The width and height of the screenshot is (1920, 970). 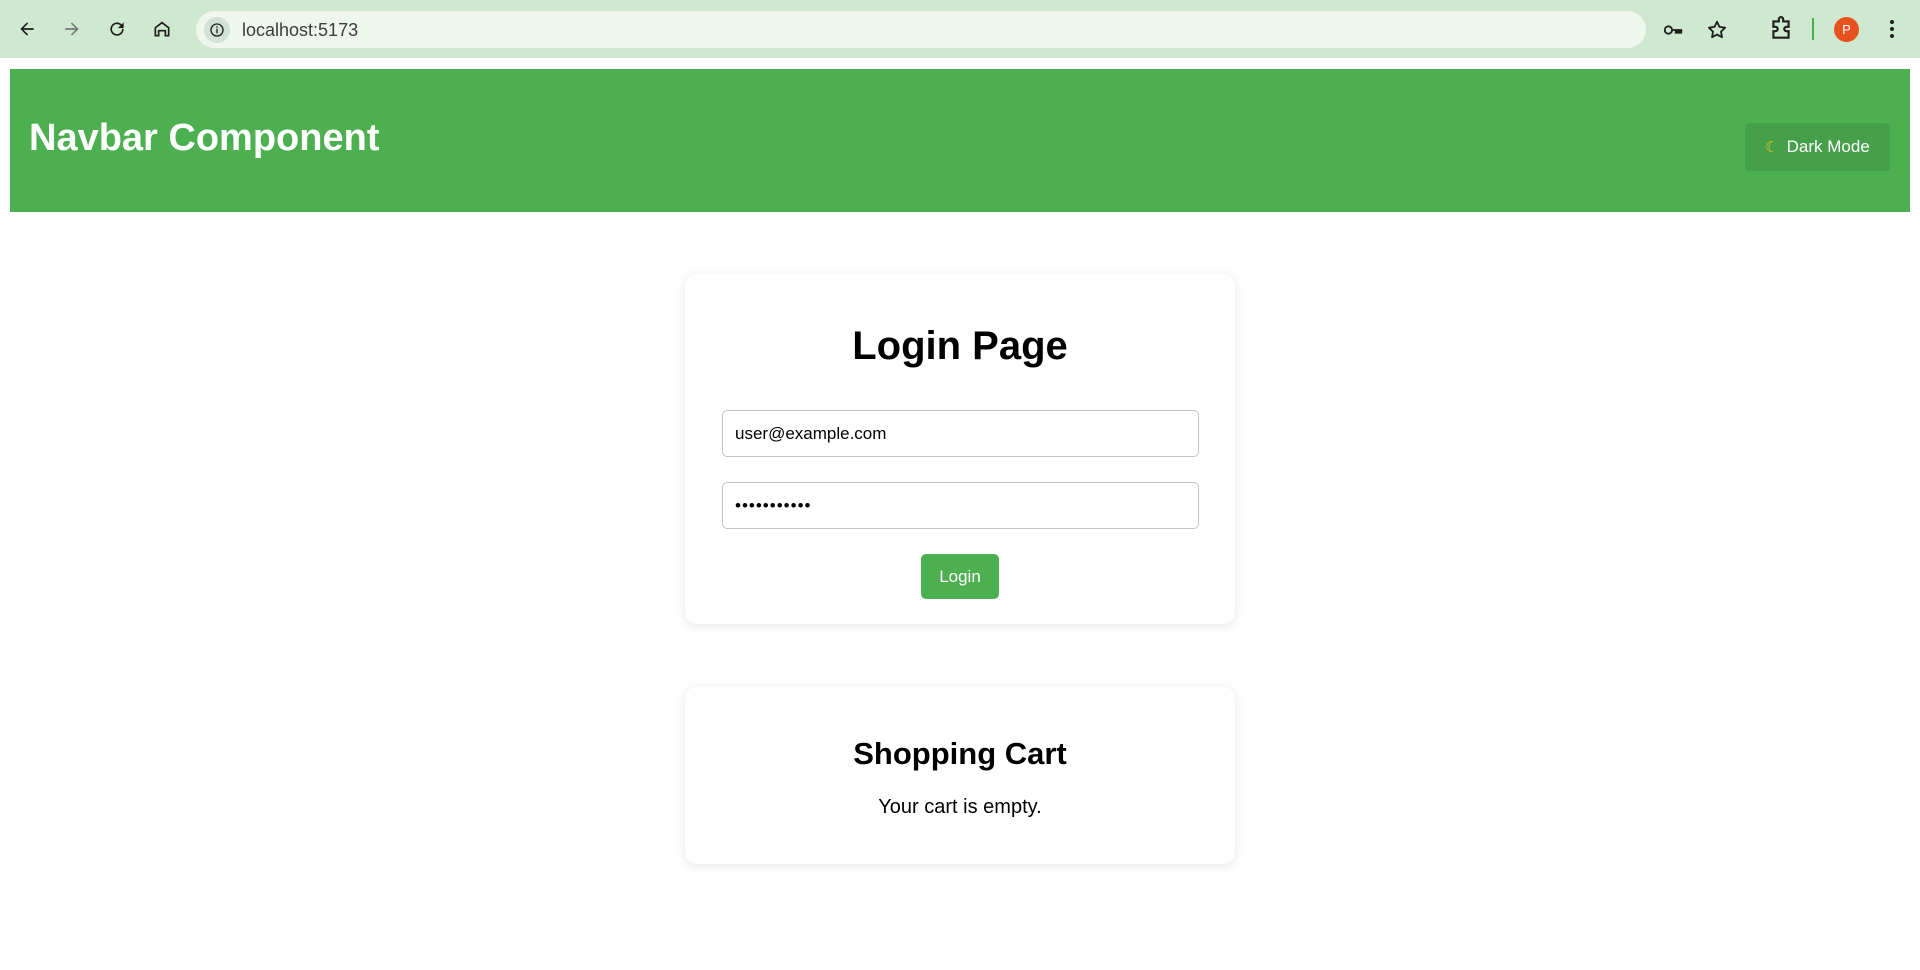 I want to click on browser-toolbar: localhost:5173 P, so click(x=960, y=29).